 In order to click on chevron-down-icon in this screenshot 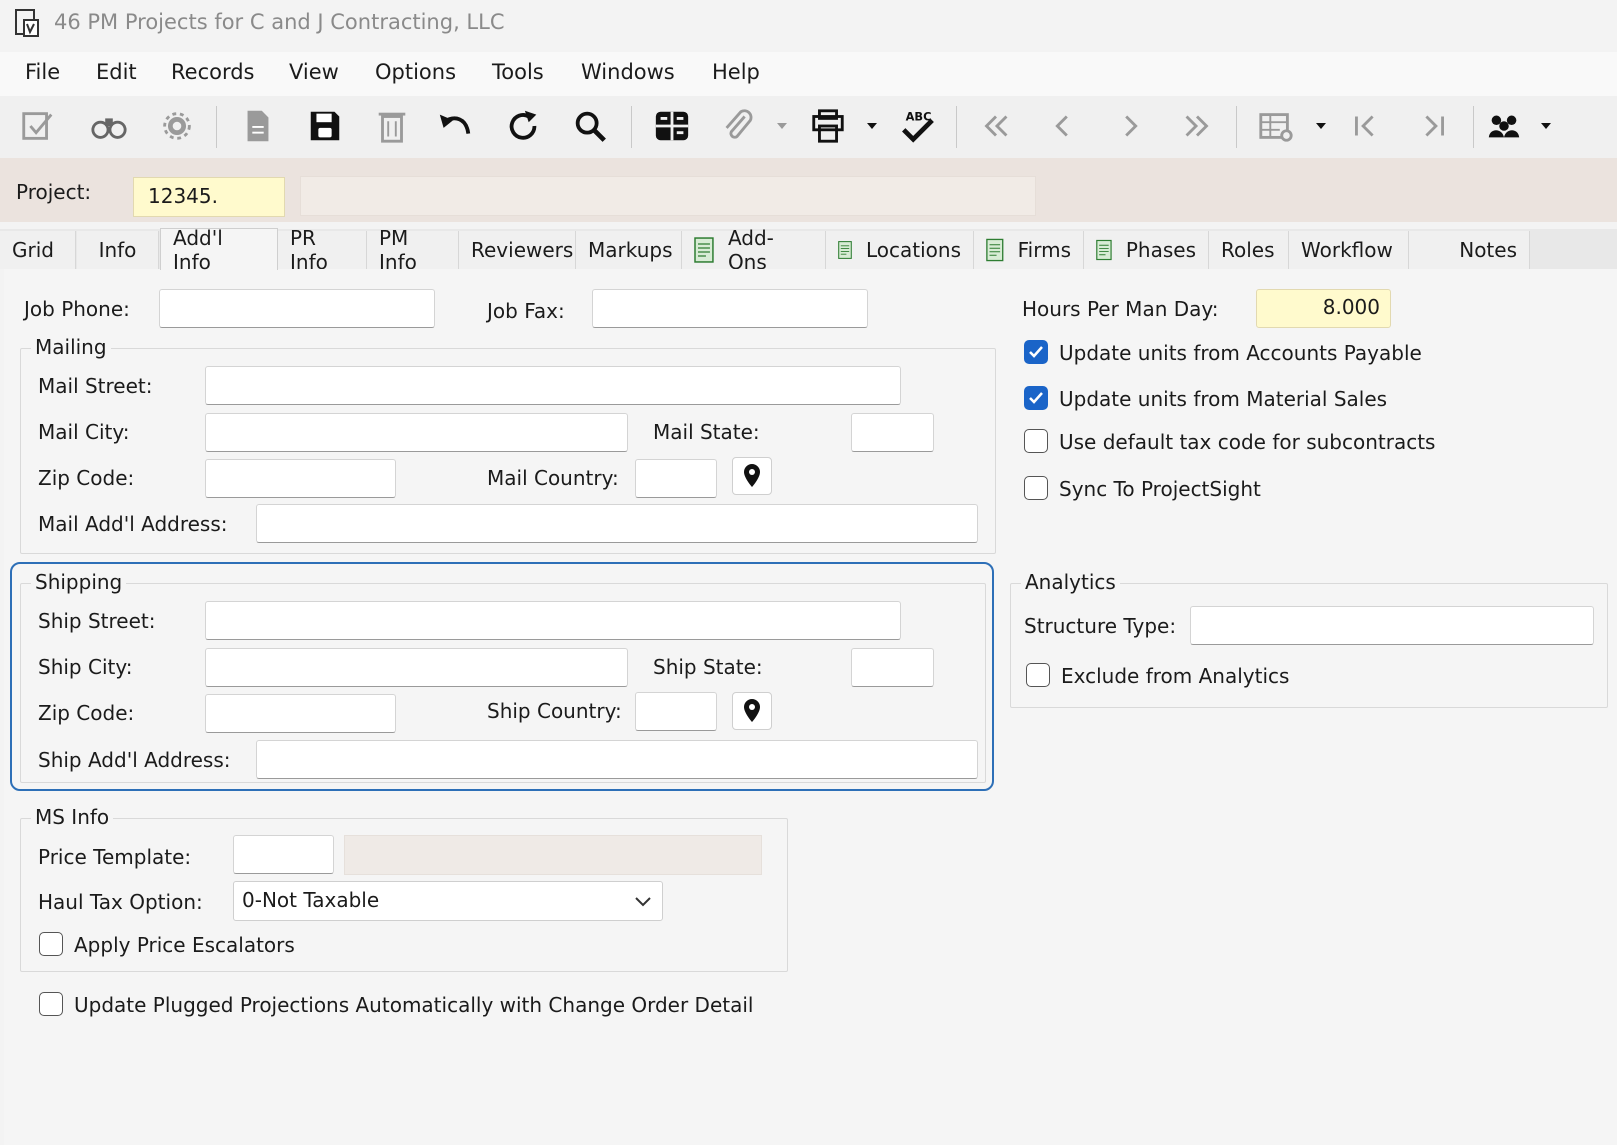, I will do `click(643, 902)`.